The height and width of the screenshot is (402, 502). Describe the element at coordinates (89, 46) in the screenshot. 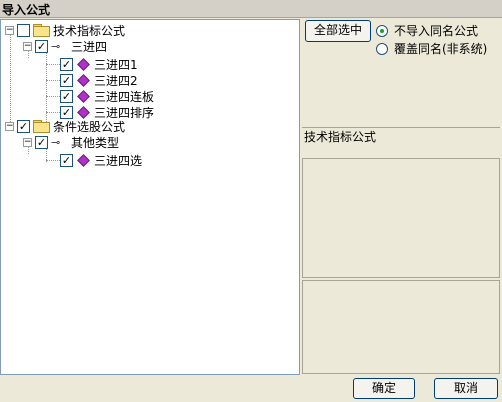

I see `tree-node-label: 三进四` at that location.